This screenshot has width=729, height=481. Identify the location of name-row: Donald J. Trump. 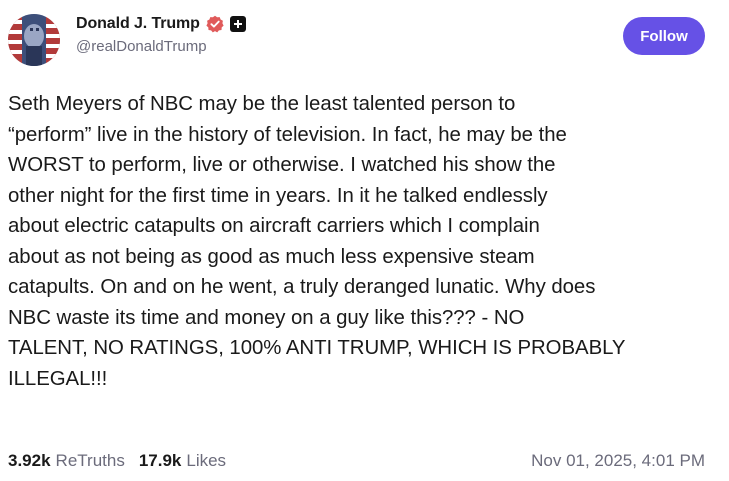
(161, 24).